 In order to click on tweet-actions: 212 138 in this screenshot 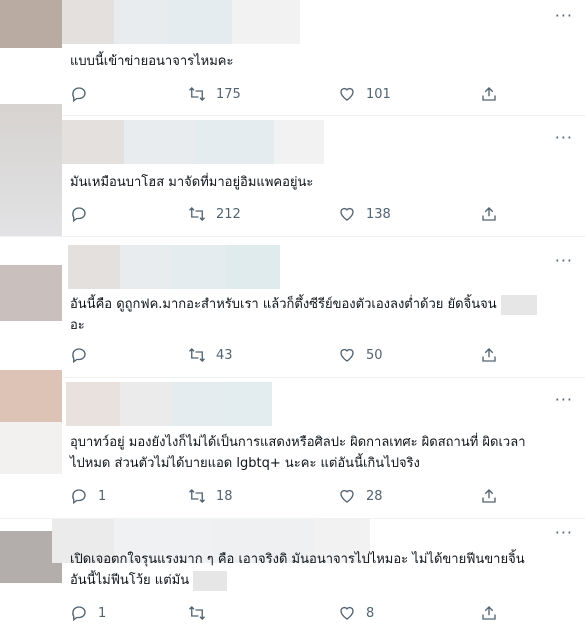, I will do `click(290, 214)`.